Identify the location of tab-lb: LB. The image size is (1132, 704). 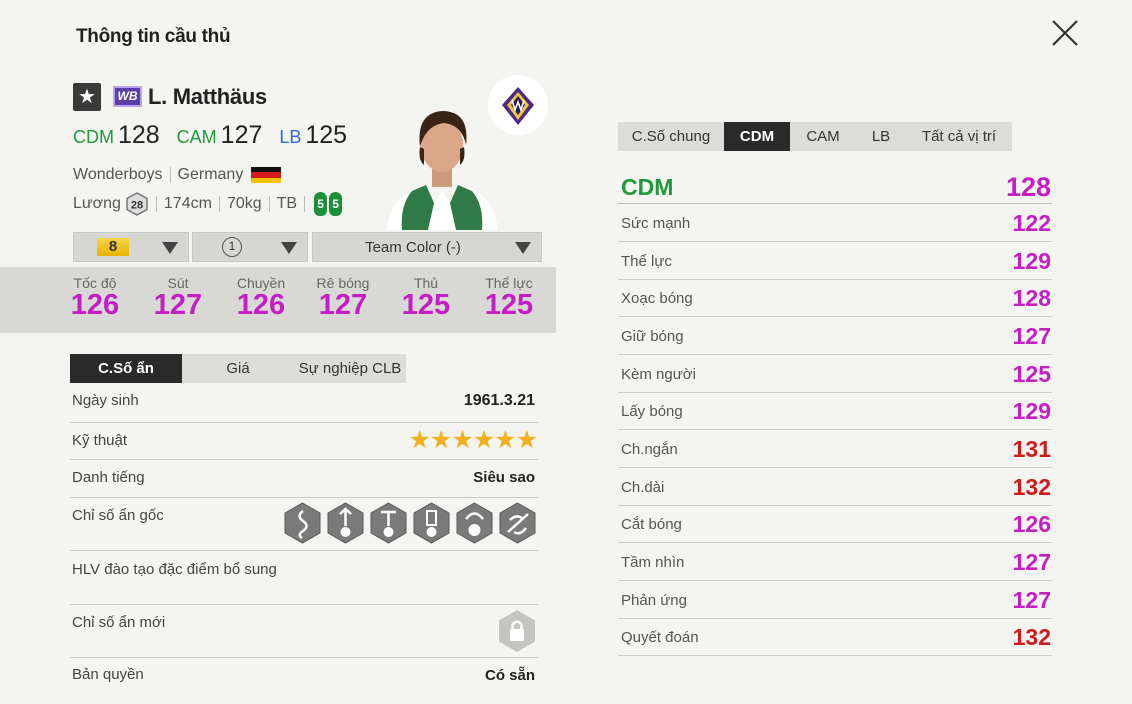
(881, 136).